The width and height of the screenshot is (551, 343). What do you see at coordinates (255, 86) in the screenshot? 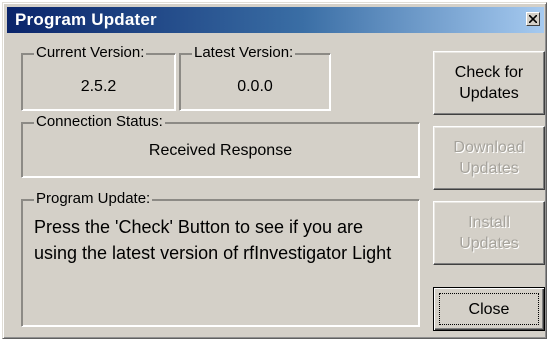
I see `latest-version-value: 0.0.0` at bounding box center [255, 86].